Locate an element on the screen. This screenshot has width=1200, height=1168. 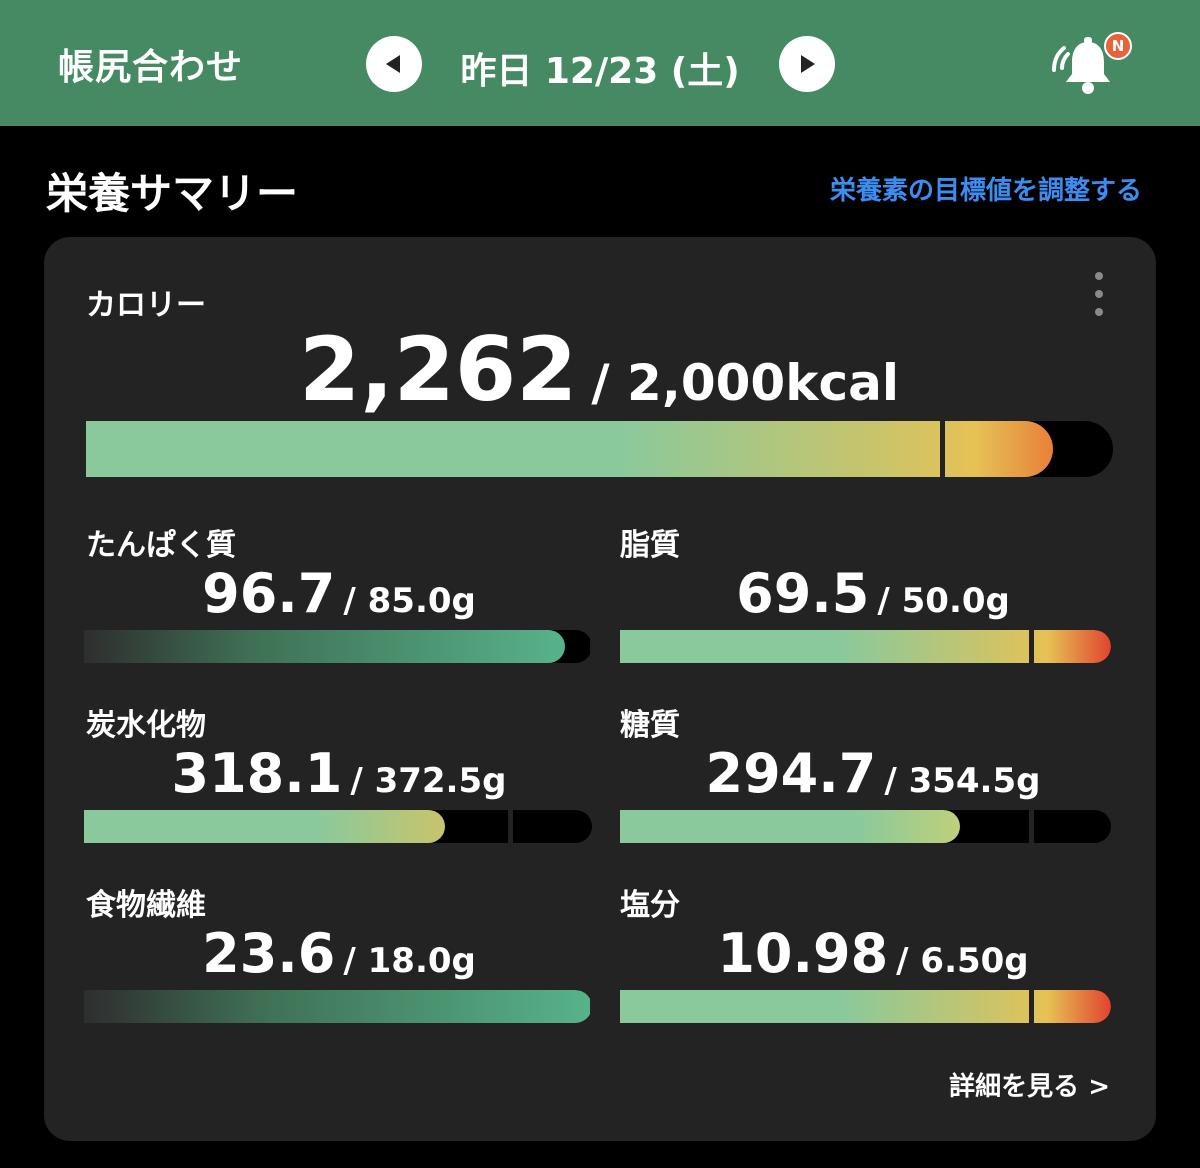
nutrient-amount: 294.7 is located at coordinates (791, 773).